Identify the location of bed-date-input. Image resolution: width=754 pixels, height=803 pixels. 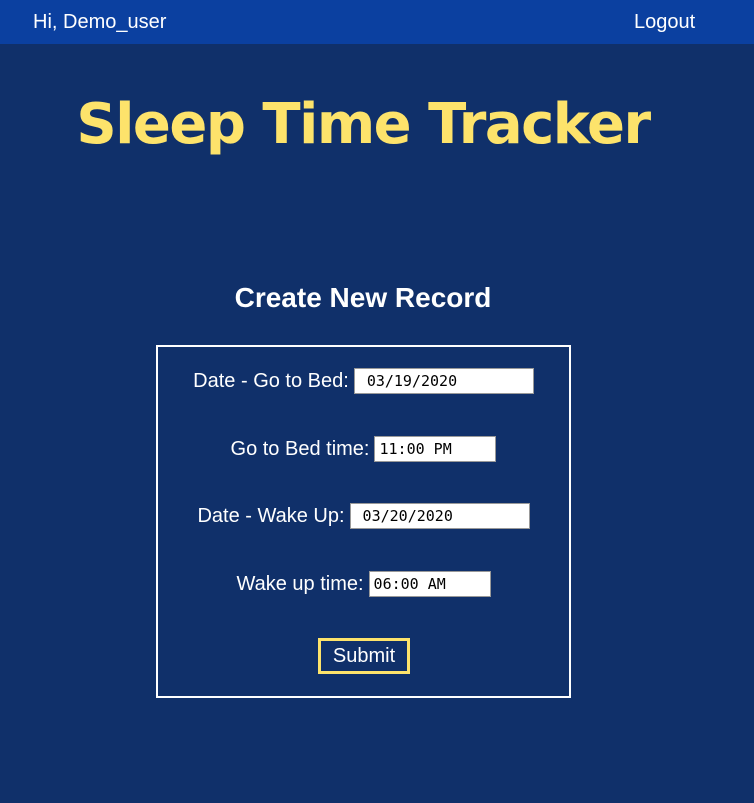
(443, 381).